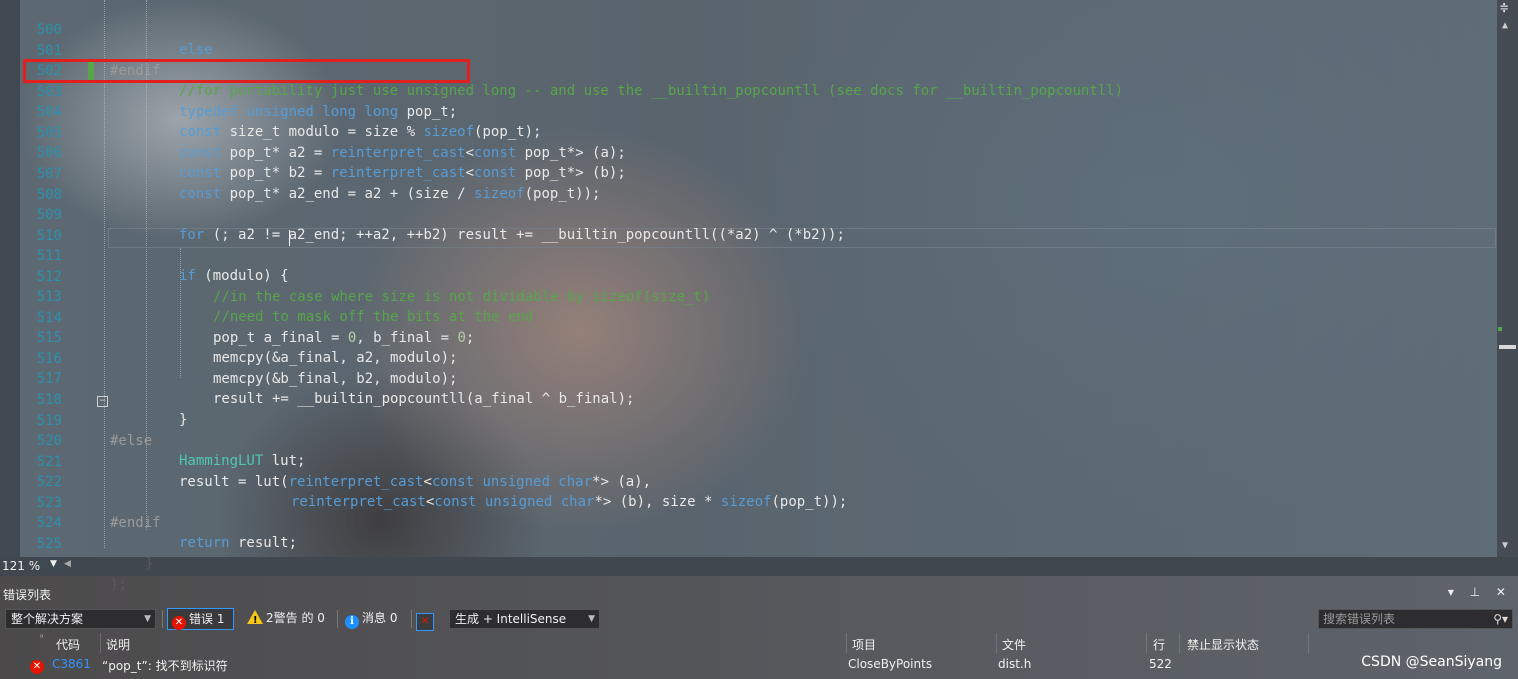 The height and width of the screenshot is (679, 1518). I want to click on code-line: 501 #endif, so click(745, 50).